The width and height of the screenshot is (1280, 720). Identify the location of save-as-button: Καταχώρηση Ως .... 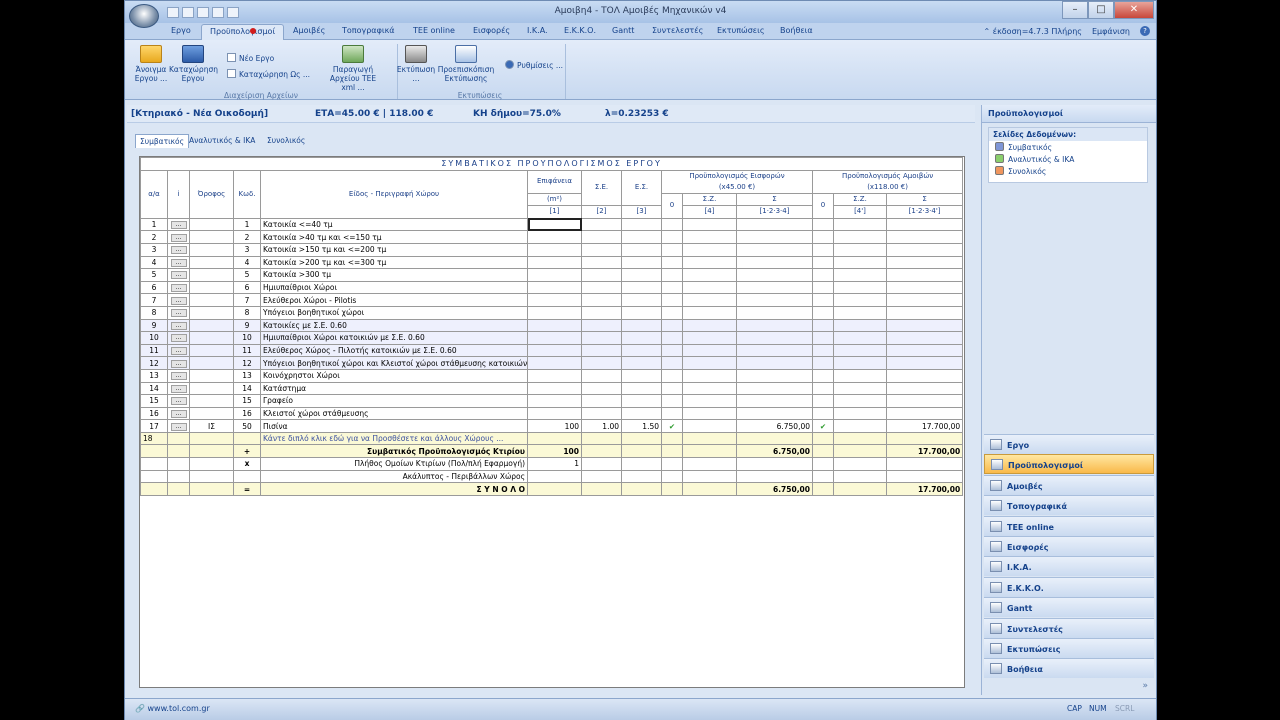
(268, 74).